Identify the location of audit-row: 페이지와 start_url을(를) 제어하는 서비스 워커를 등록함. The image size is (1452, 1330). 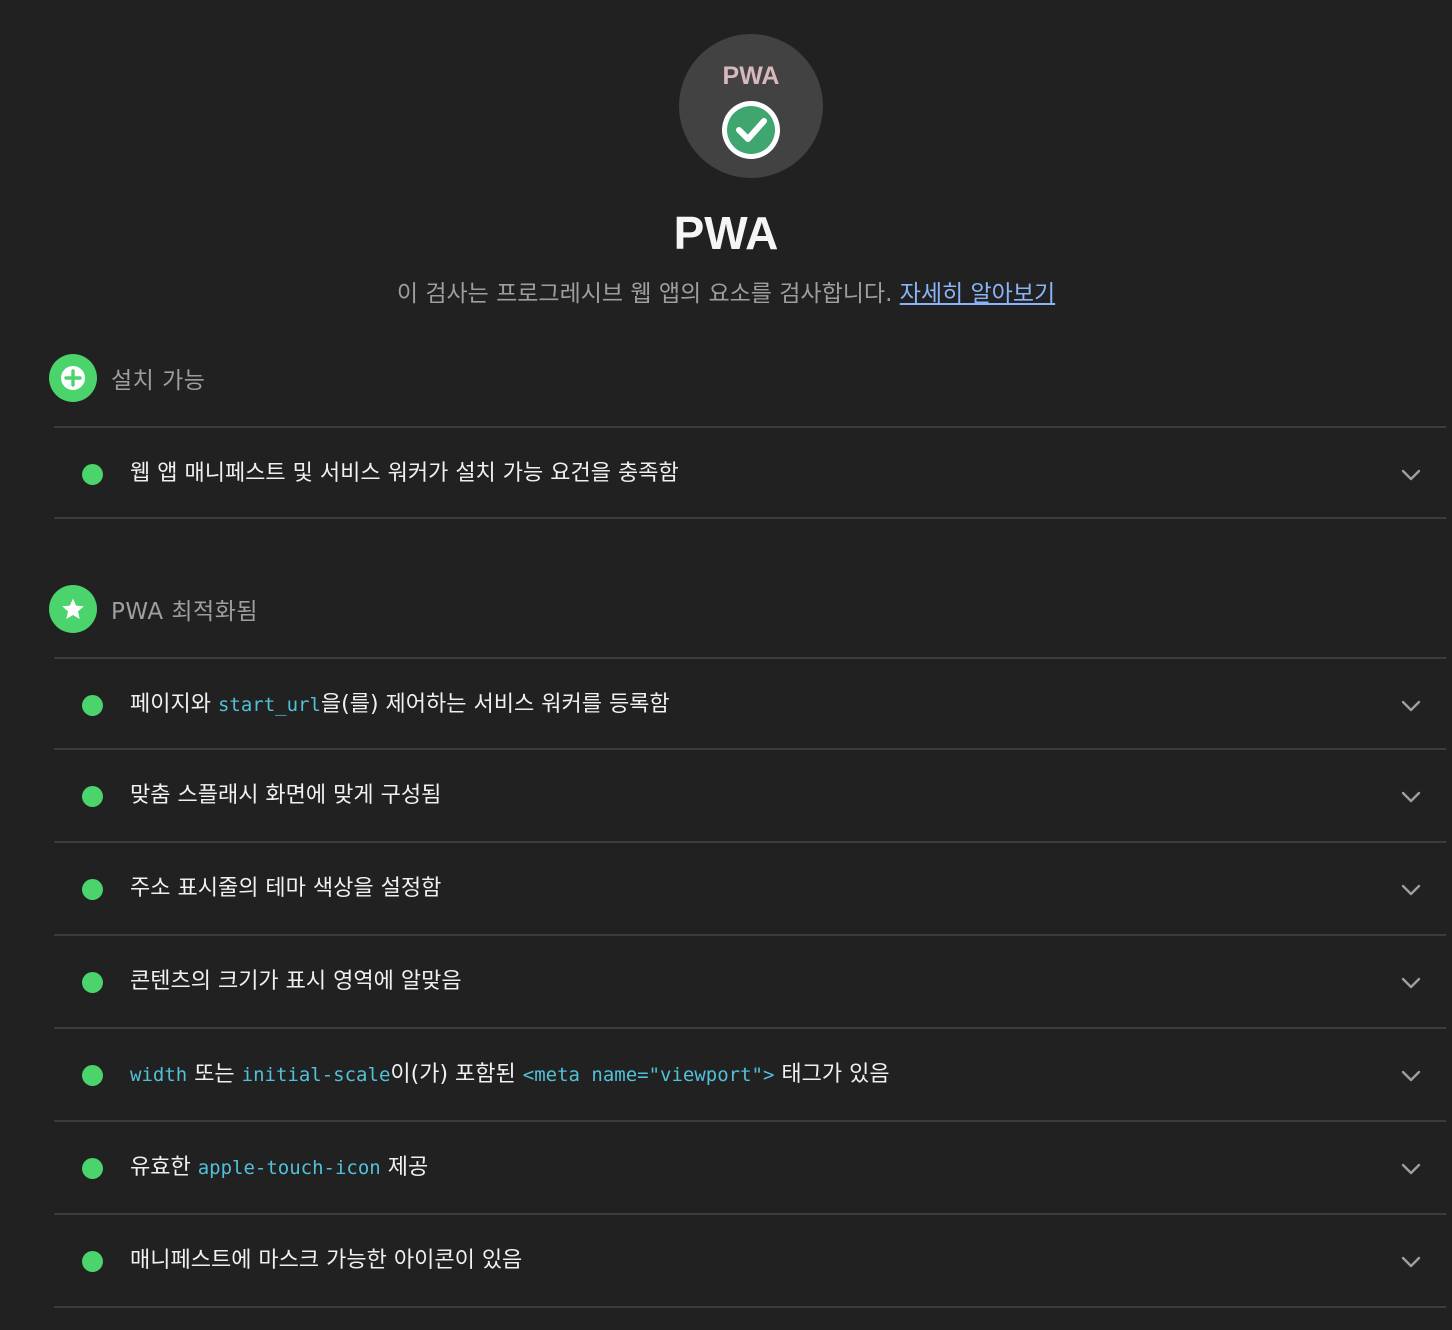
(750, 703).